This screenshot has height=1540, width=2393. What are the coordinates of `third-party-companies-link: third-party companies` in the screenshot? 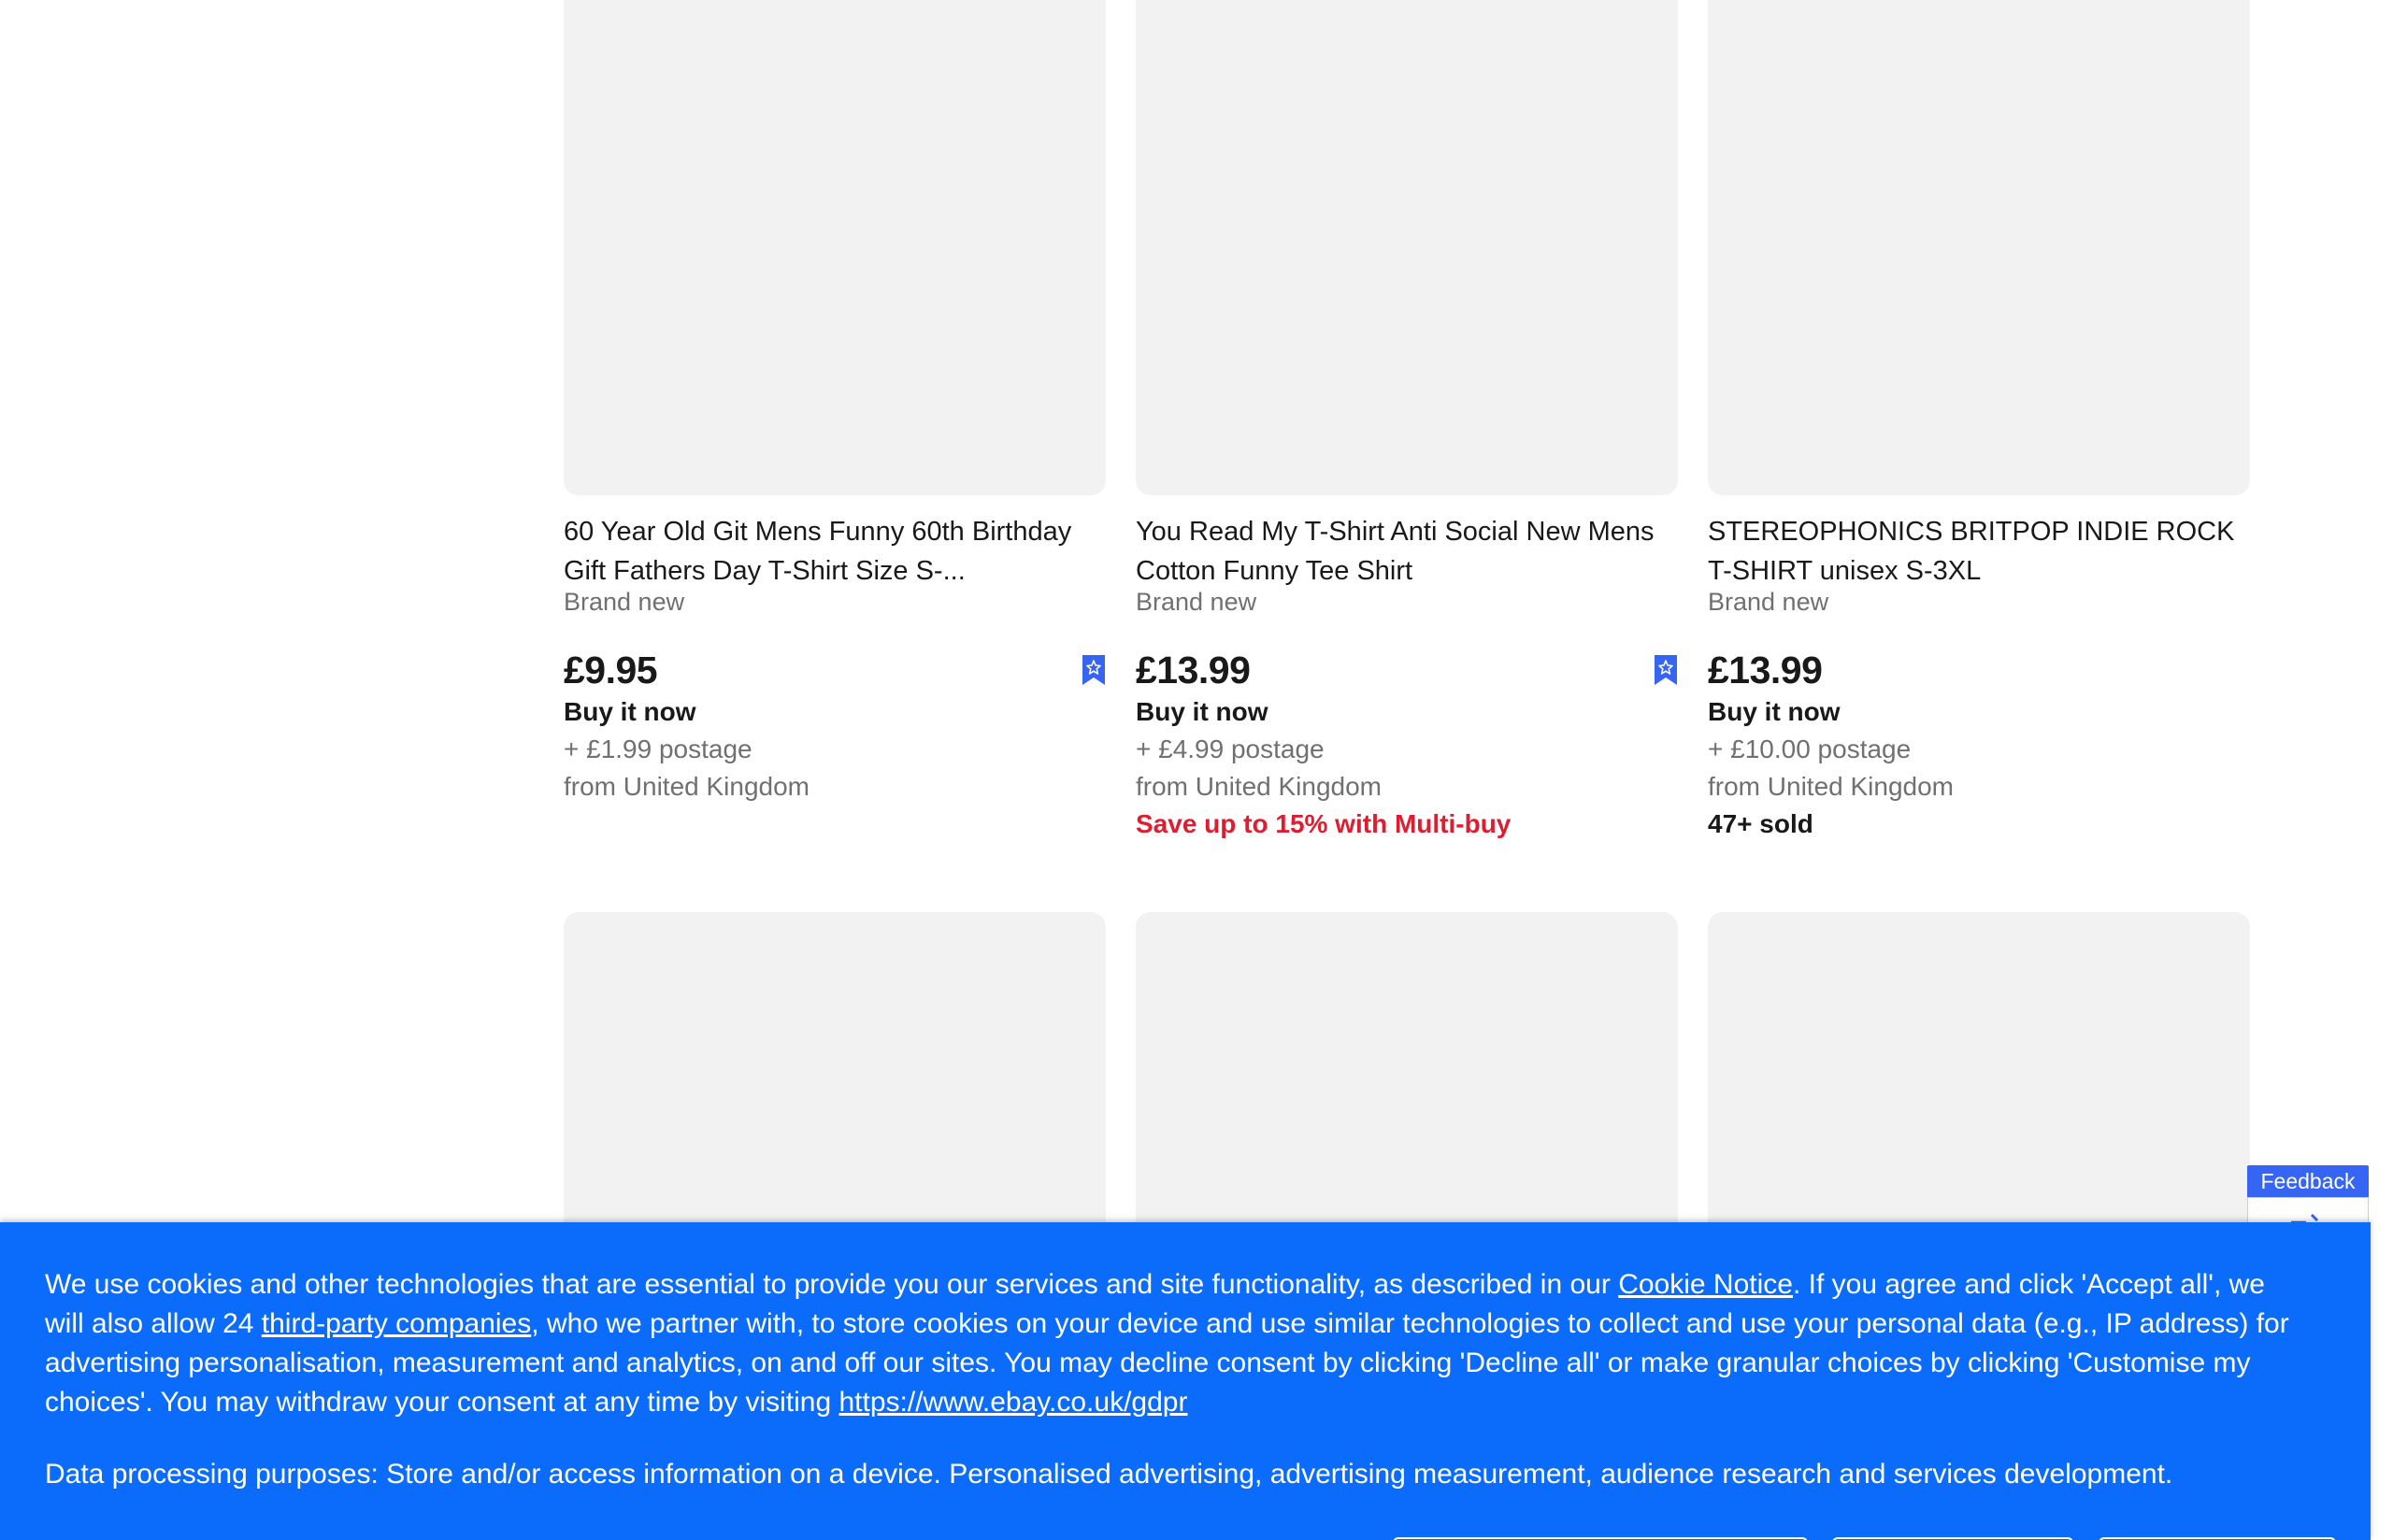 It's located at (397, 1323).